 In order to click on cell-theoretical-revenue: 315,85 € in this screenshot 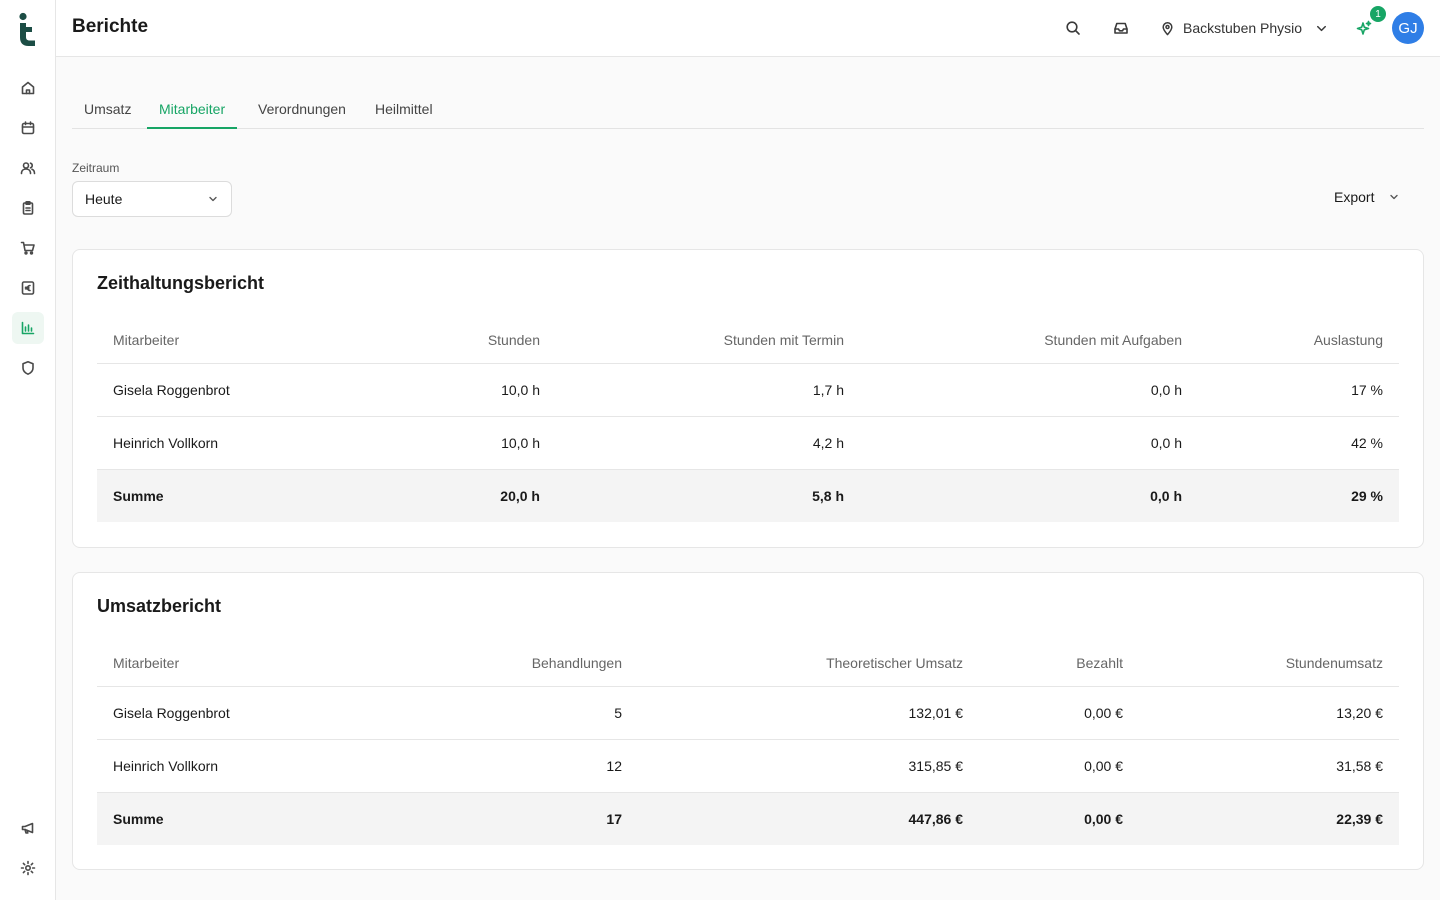, I will do `click(936, 766)`.